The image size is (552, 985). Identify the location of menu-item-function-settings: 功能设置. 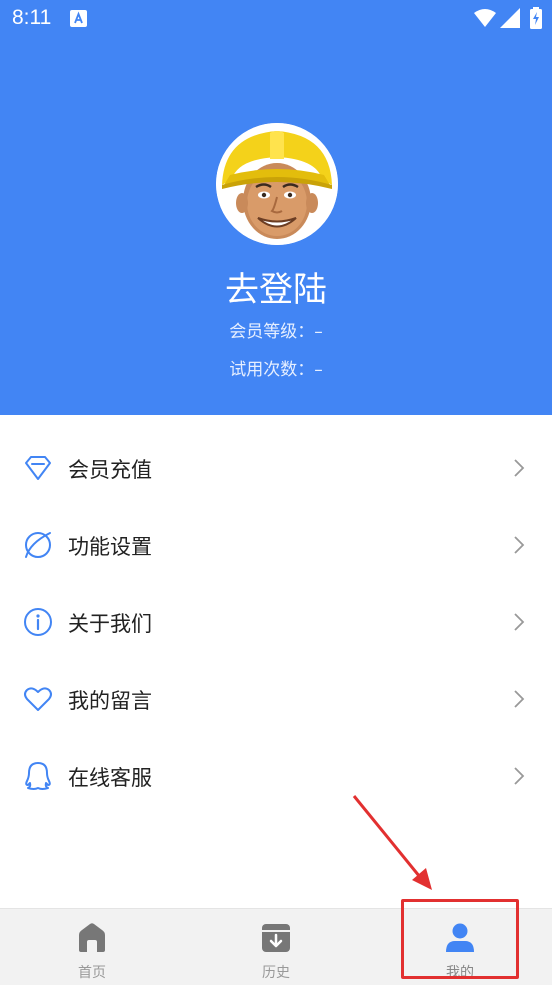
(276, 545).